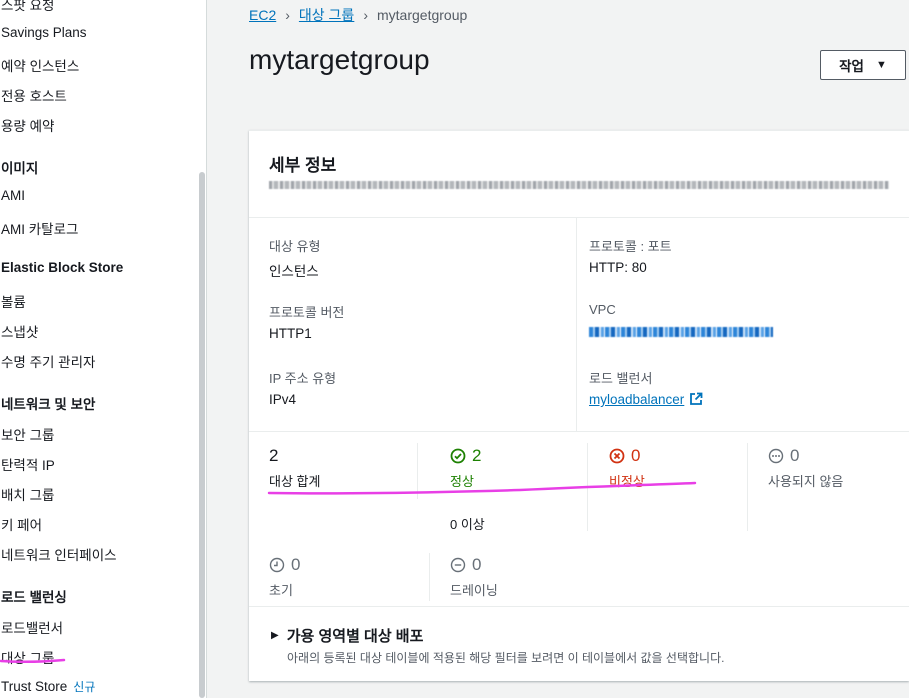  What do you see at coordinates (621, 378) in the screenshot?
I see `load-balancer-label: 로드 밸런서` at bounding box center [621, 378].